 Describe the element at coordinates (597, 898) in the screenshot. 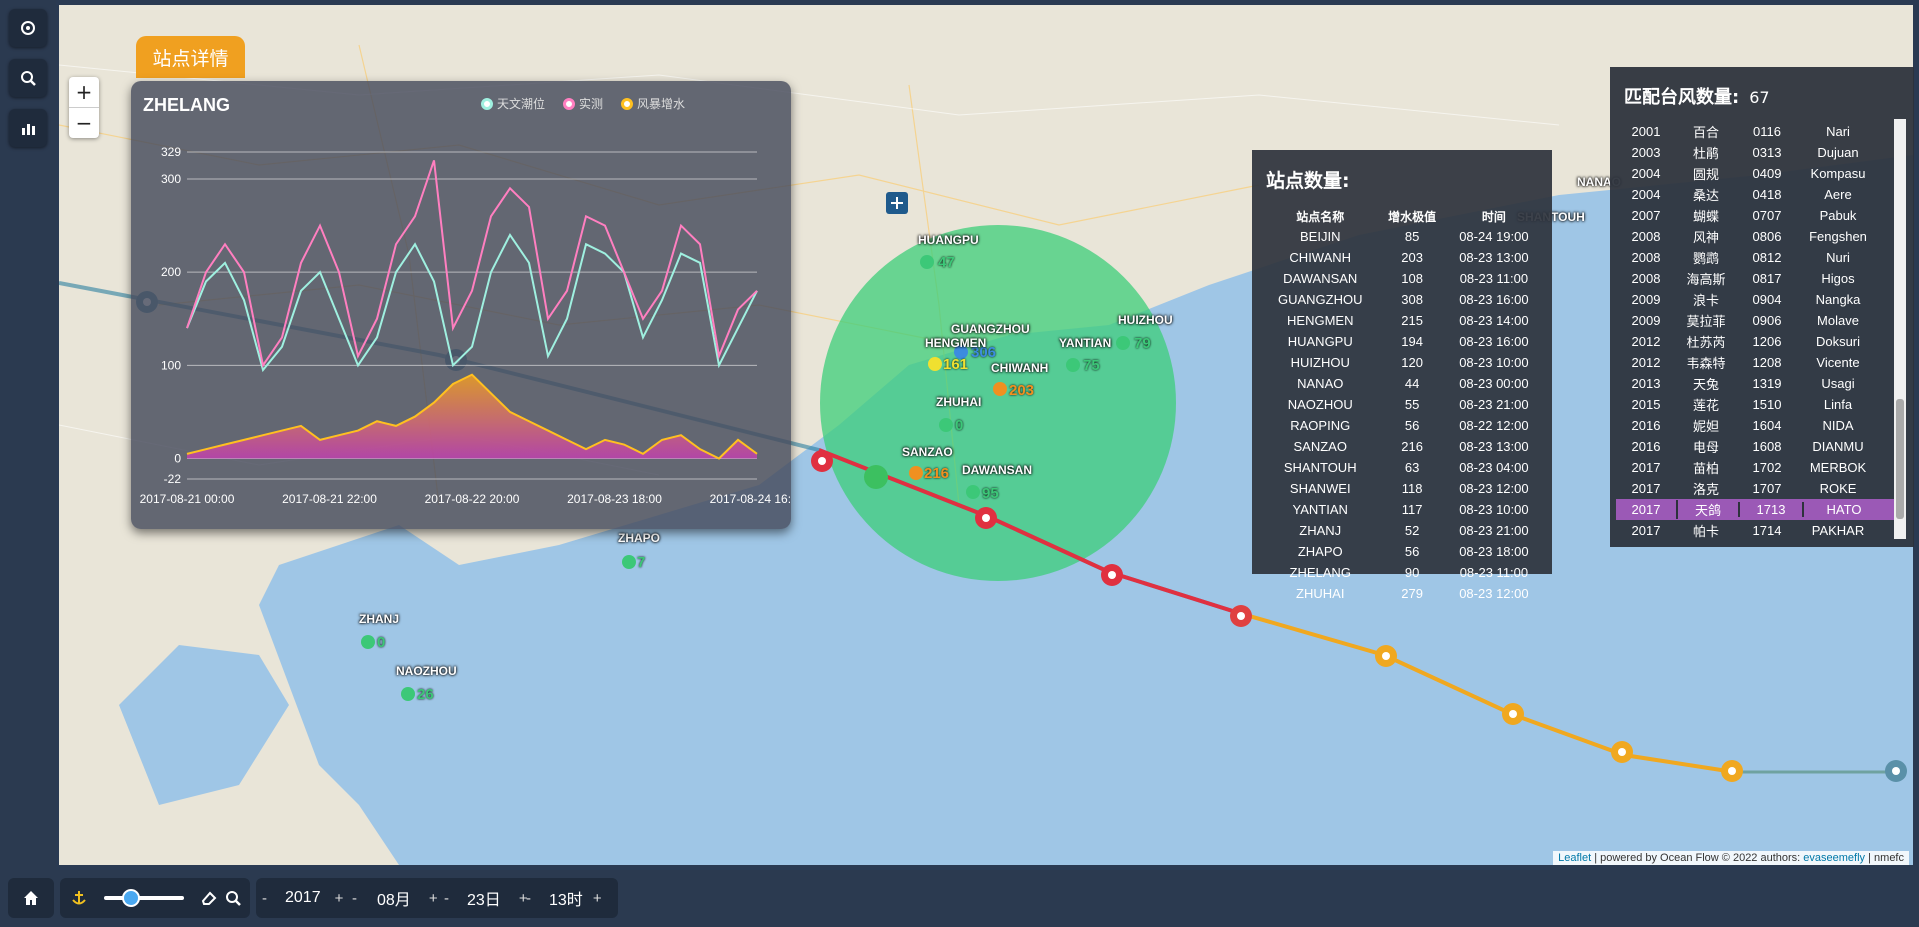

I see `hour-plus-button: +` at that location.